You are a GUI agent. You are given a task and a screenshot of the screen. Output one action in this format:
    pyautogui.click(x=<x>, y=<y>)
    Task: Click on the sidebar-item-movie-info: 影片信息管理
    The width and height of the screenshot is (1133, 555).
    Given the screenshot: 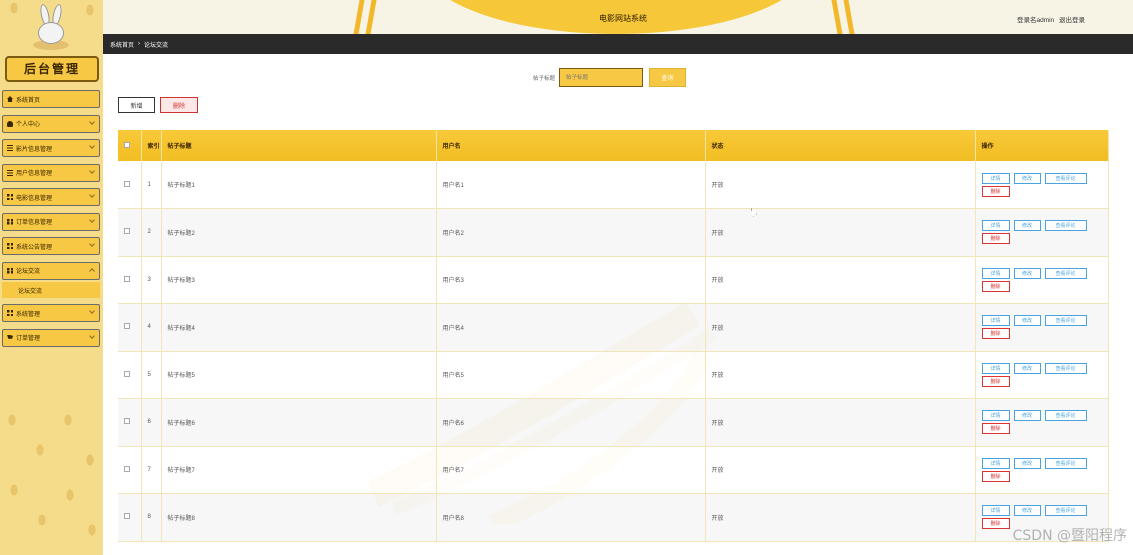 What is the action you would take?
    pyautogui.click(x=51, y=148)
    